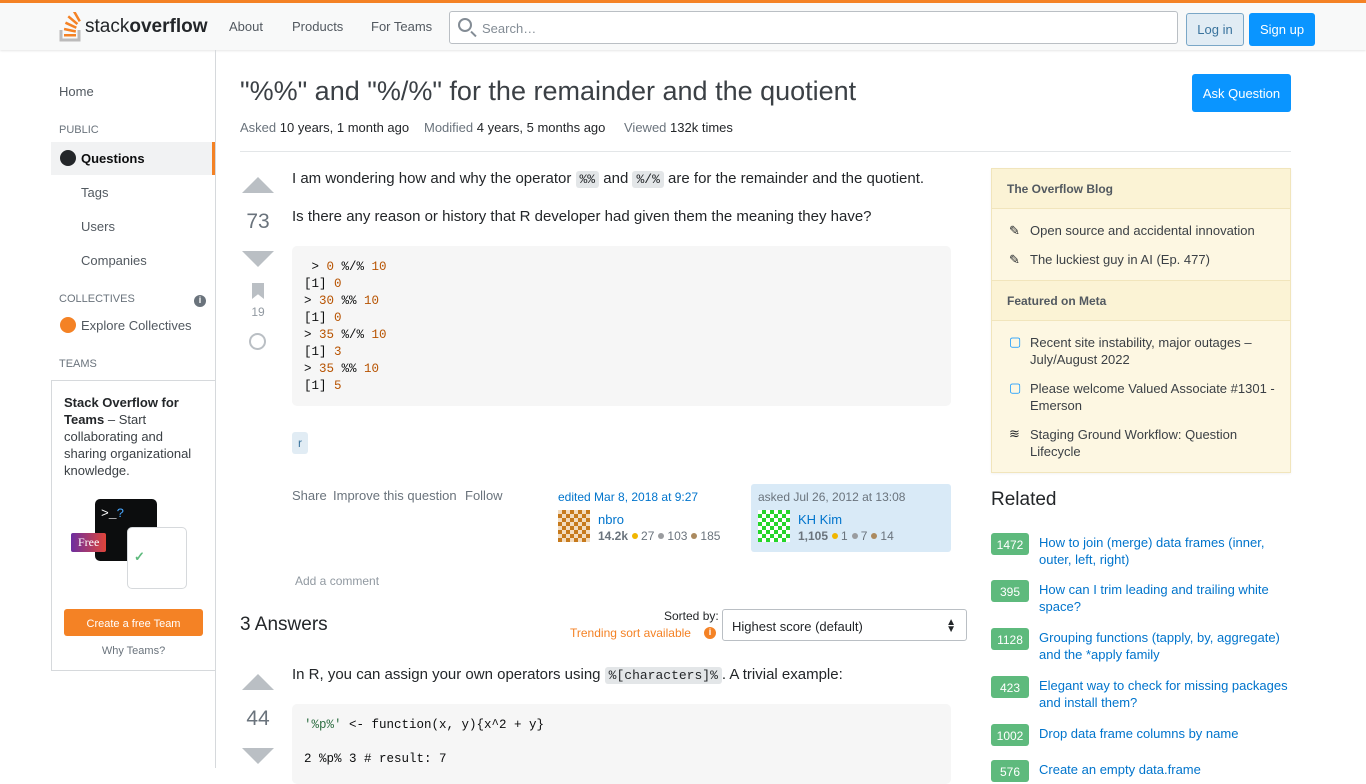 This screenshot has height=784, width=1366. I want to click on logo-text: stackoverflow, so click(146, 26).